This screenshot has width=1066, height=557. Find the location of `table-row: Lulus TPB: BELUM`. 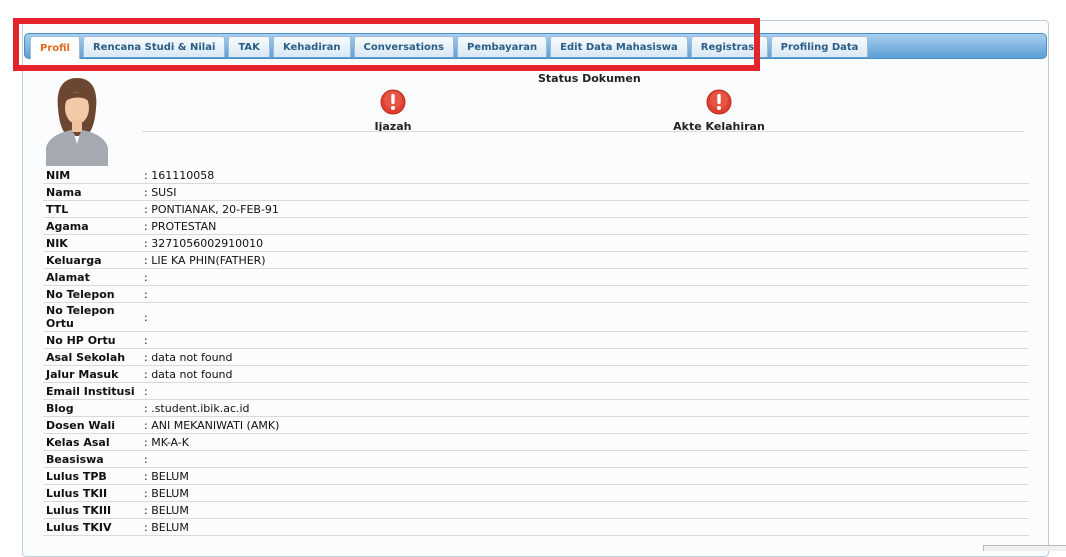

table-row: Lulus TPB: BELUM is located at coordinates (536, 476).